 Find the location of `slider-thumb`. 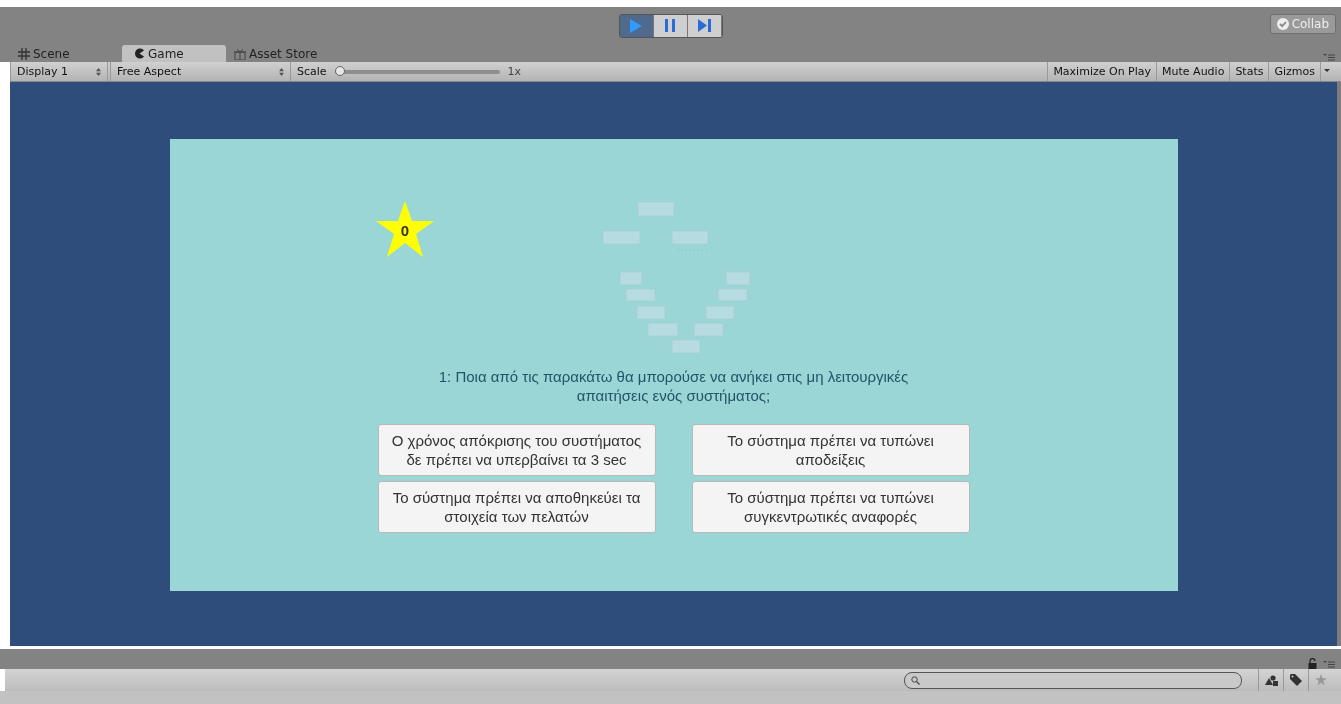

slider-thumb is located at coordinates (339, 70).